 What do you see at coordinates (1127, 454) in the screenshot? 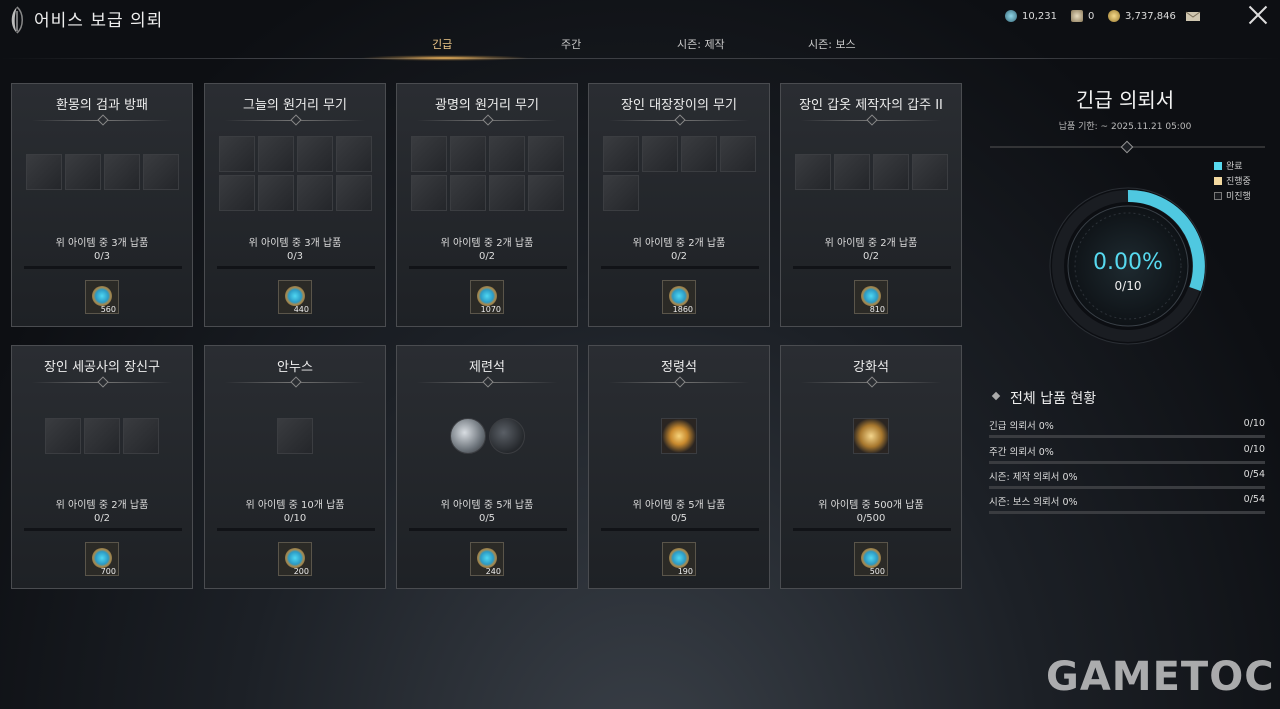
I see `status-row-weekly: 주간 의뢰서 0% 0/10` at bounding box center [1127, 454].